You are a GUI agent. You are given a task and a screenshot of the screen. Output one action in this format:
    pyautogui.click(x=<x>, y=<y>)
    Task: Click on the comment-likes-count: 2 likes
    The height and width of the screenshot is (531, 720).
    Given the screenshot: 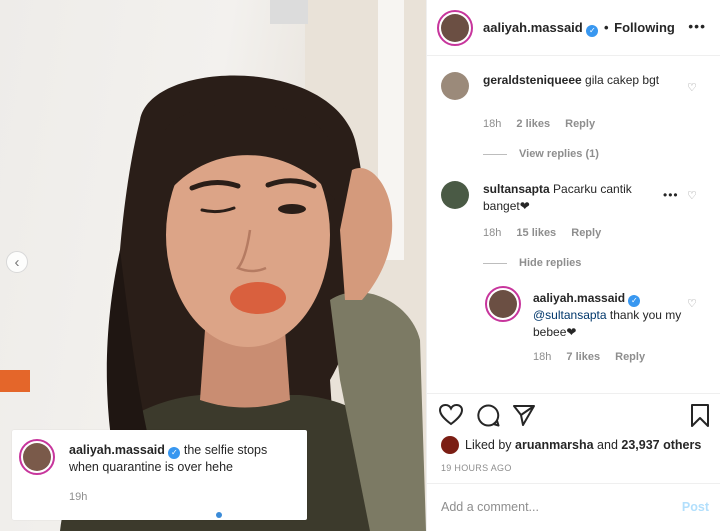 What is the action you would take?
    pyautogui.click(x=533, y=124)
    